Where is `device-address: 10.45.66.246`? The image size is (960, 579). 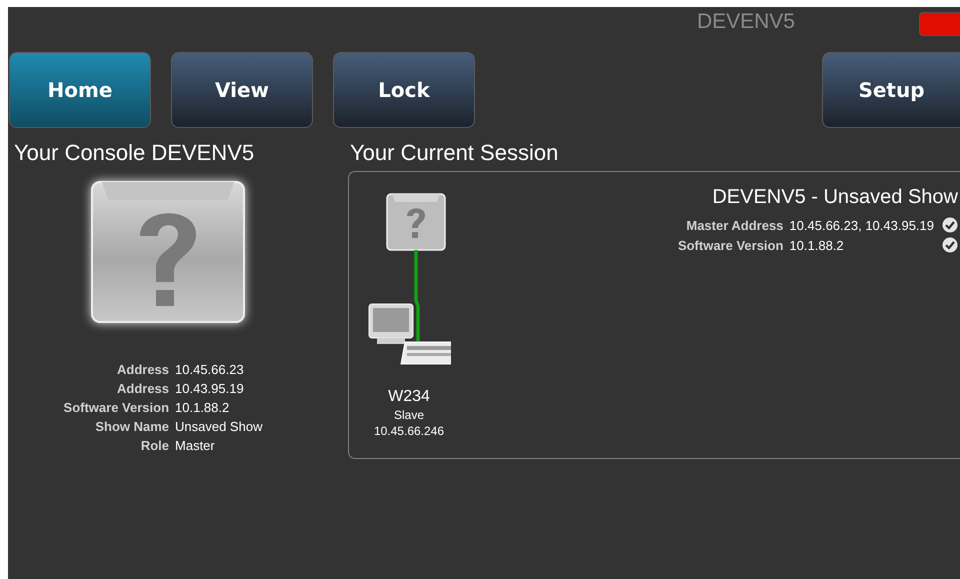
device-address: 10.45.66.246 is located at coordinates (409, 431).